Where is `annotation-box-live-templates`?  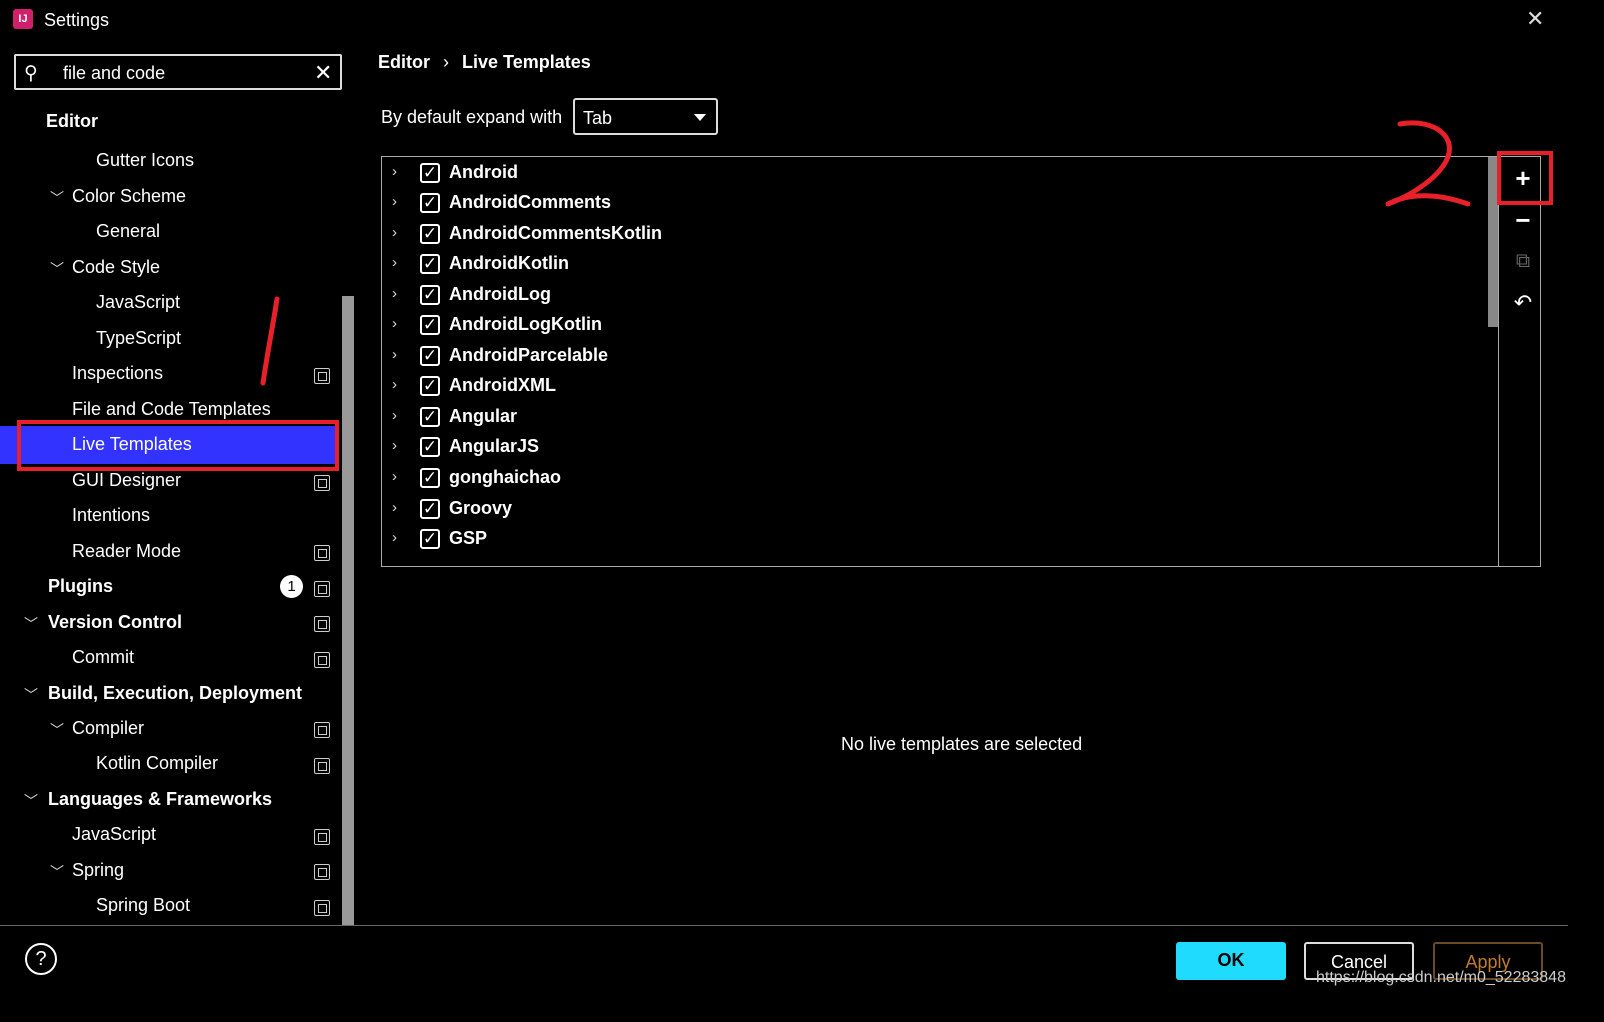
annotation-box-live-templates is located at coordinates (178, 445).